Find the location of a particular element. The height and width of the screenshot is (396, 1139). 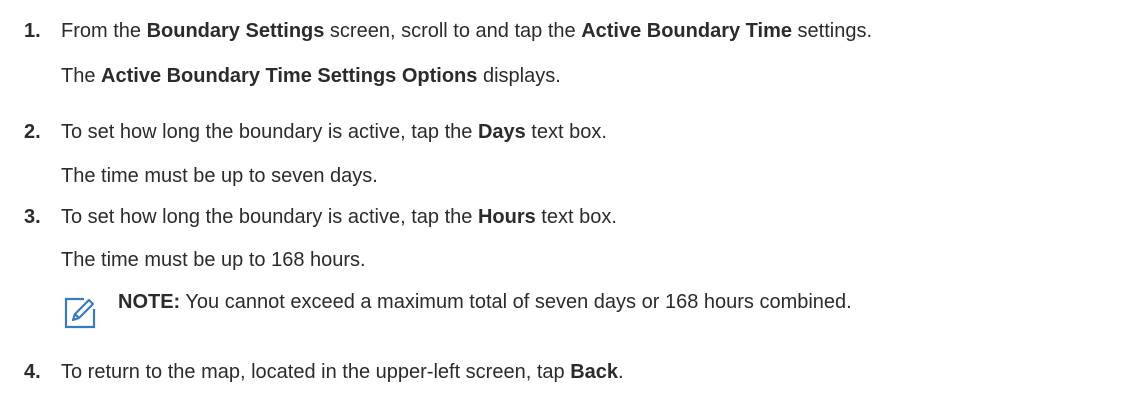

step-2-result: The time must be up to seven days. is located at coordinates (219, 176).